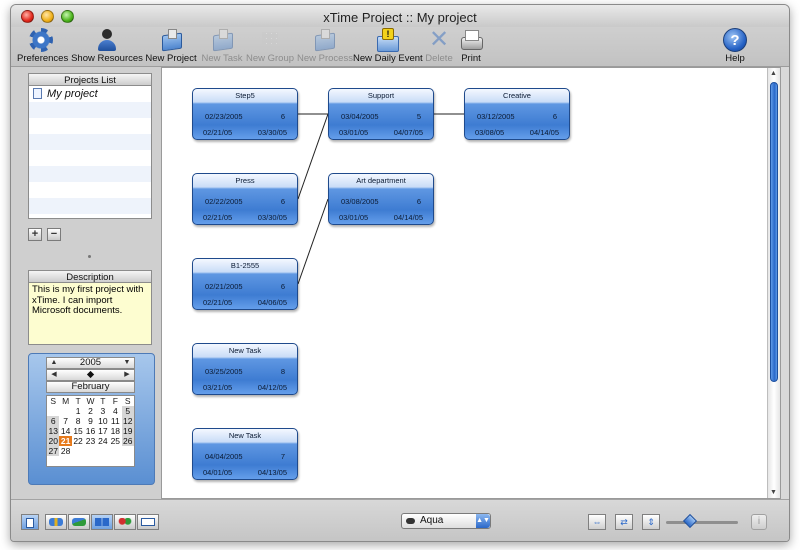 The height and width of the screenshot is (550, 800). I want to click on task-node-press: Press 02/22/2005 6 02/21/05 03/30/05, so click(245, 199).